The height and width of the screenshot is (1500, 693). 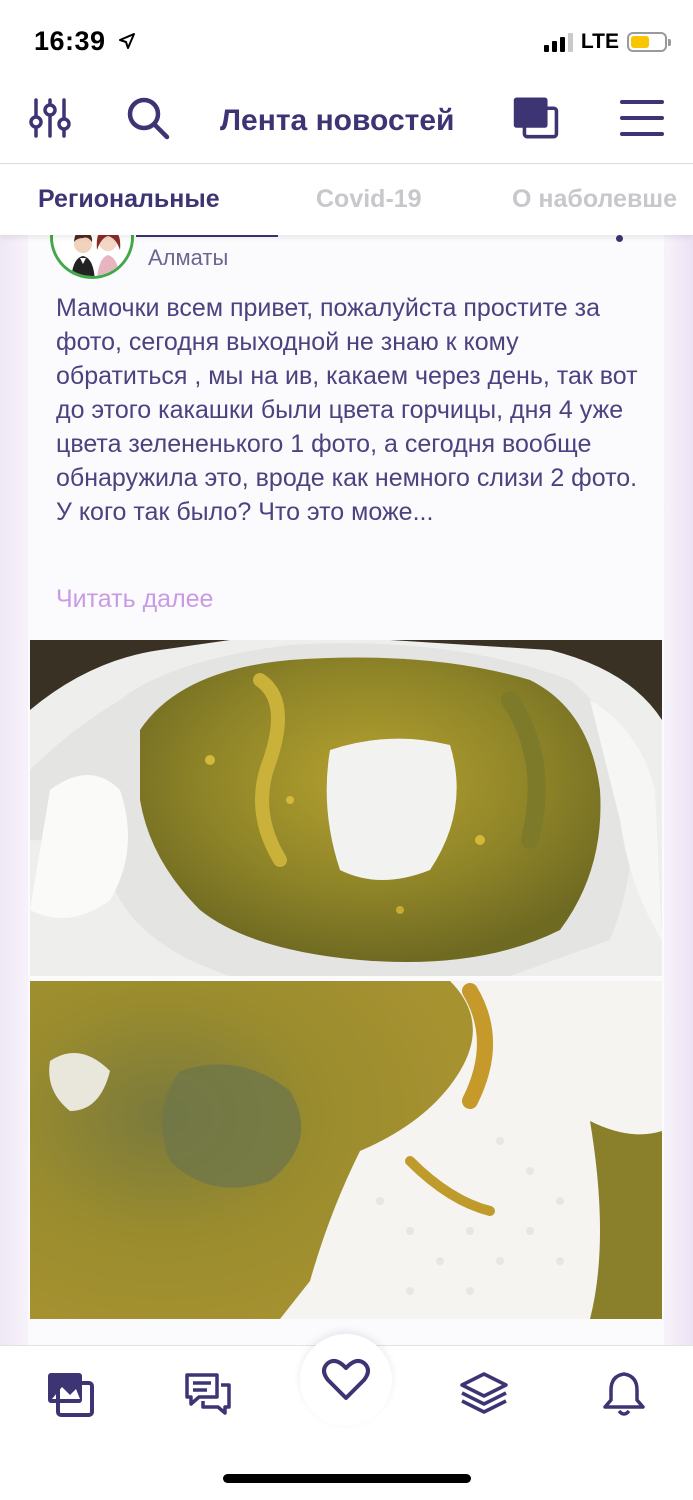 What do you see at coordinates (188, 257) in the screenshot?
I see `author-city: Алматы` at bounding box center [188, 257].